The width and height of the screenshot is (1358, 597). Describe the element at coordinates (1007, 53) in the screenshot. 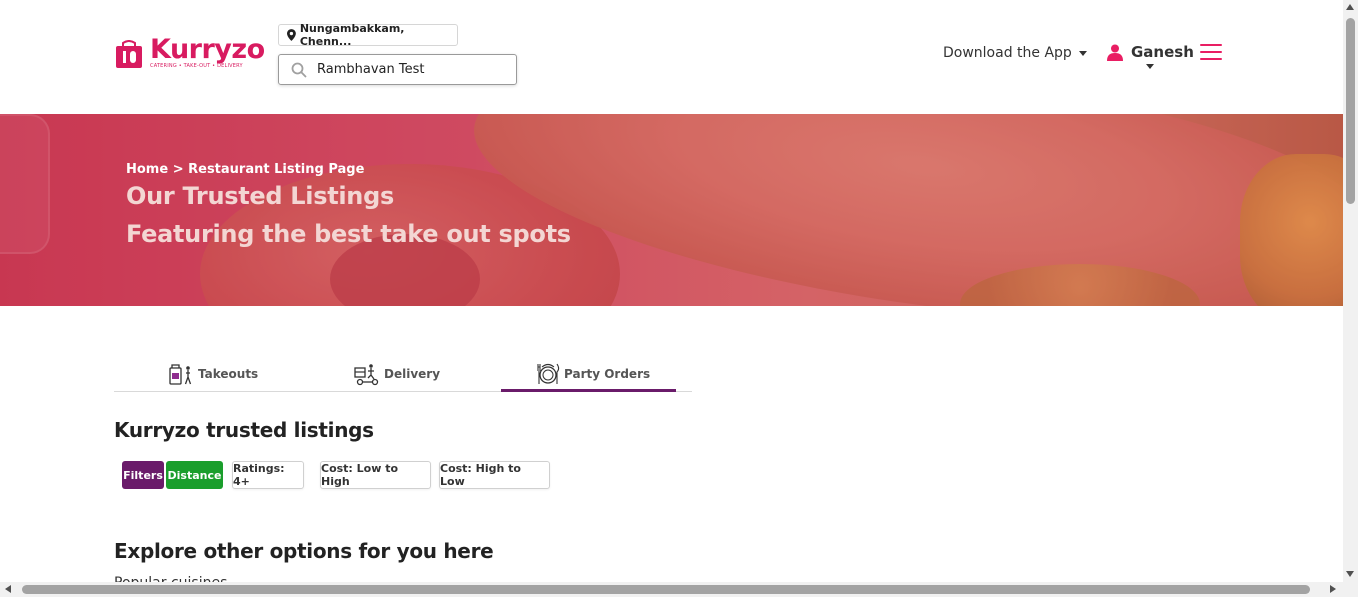

I see `download-app-label: Download the App` at that location.